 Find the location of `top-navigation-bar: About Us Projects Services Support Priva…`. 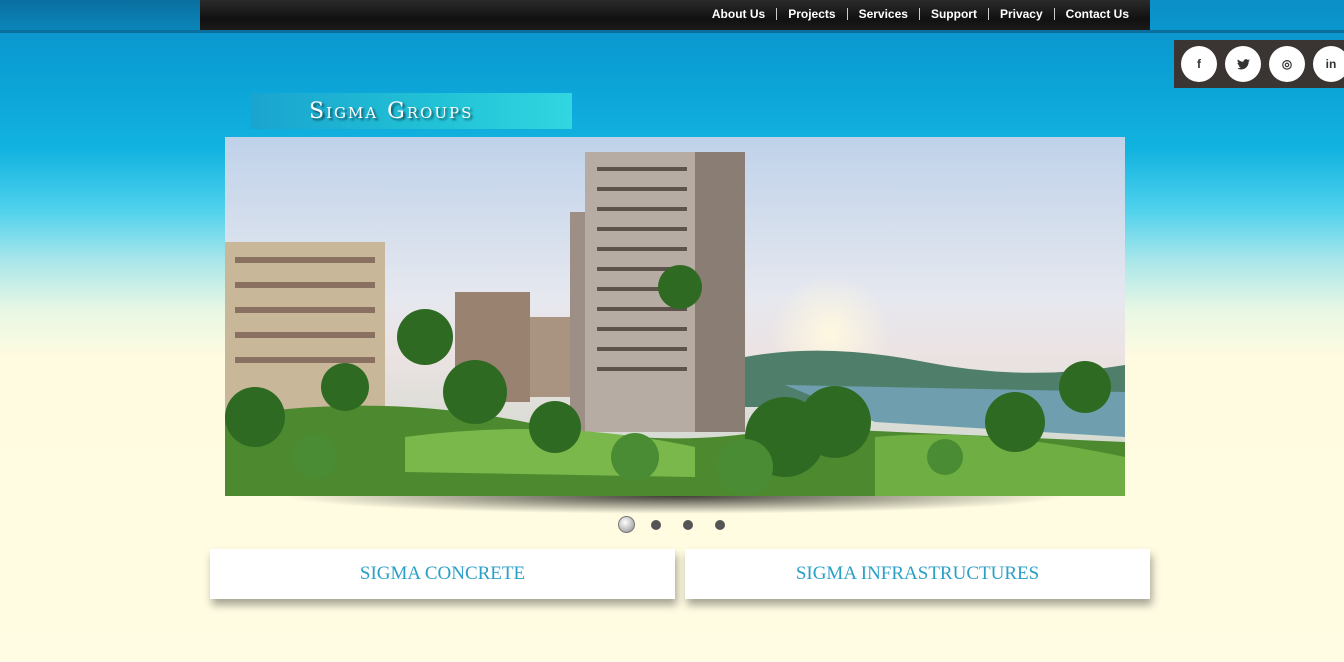

top-navigation-bar: About Us Projects Services Support Priva… is located at coordinates (675, 16).